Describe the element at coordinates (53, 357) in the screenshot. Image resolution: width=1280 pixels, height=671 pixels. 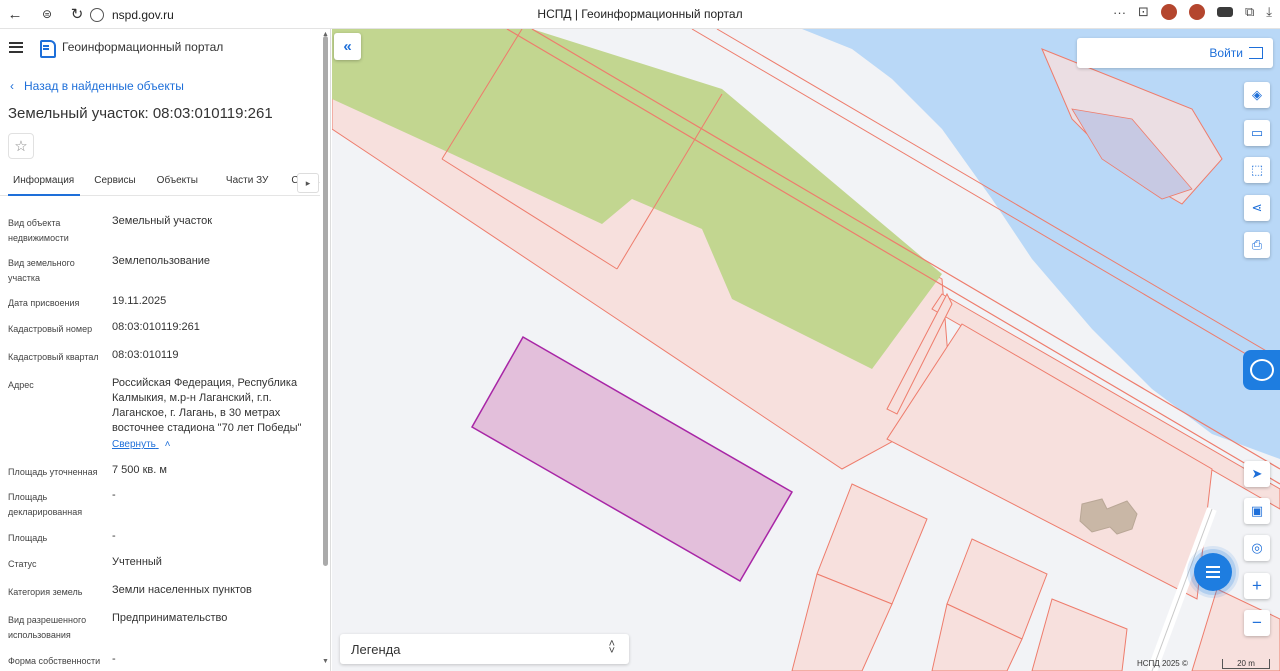
I see `prop-label: Кадастровый квартал` at that location.